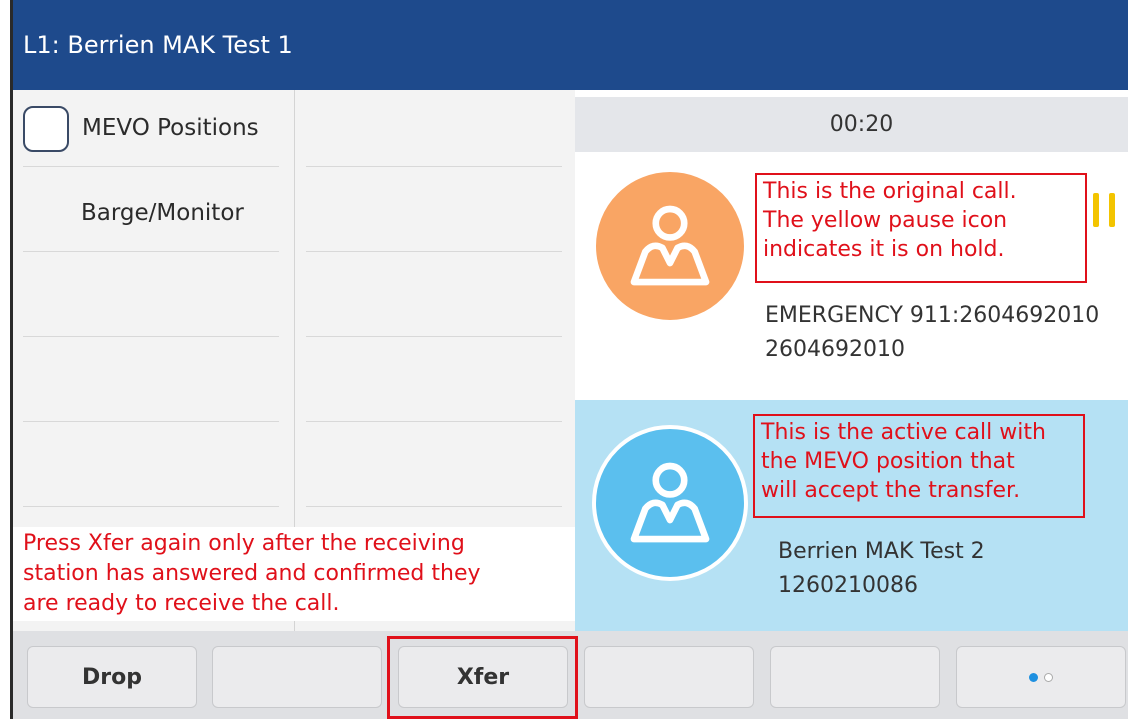 Image resolution: width=1128 pixels, height=719 pixels. Describe the element at coordinates (1107, 210) in the screenshot. I see `pause-icon` at that location.